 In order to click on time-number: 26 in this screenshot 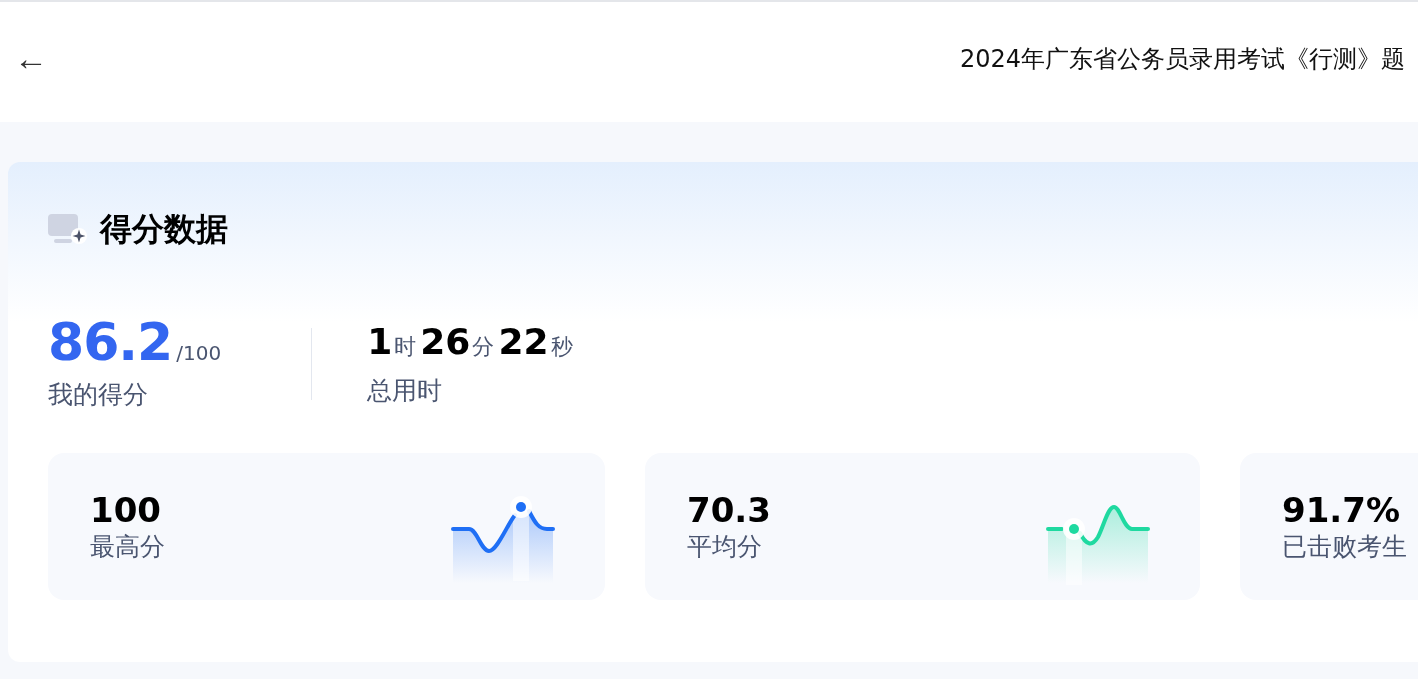, I will do `click(445, 342)`.